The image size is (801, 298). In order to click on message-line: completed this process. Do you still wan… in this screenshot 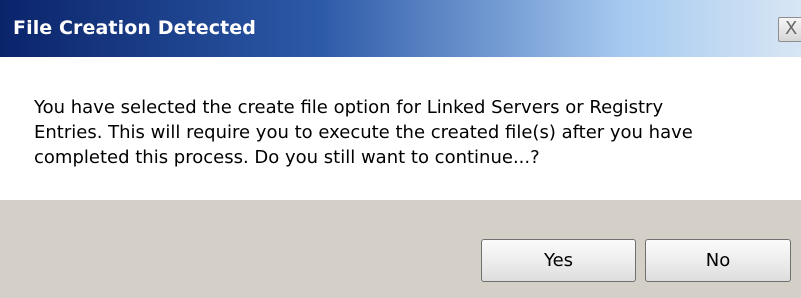, I will do `click(287, 157)`.